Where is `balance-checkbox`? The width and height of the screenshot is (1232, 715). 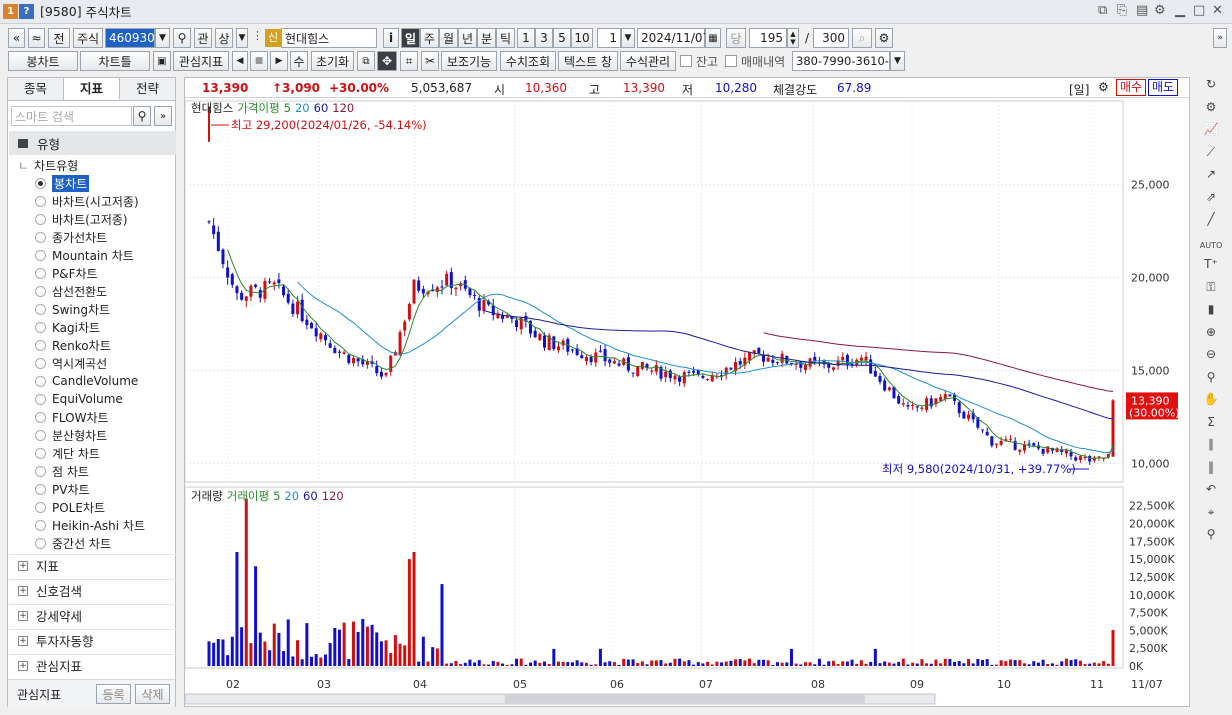
balance-checkbox is located at coordinates (686, 61).